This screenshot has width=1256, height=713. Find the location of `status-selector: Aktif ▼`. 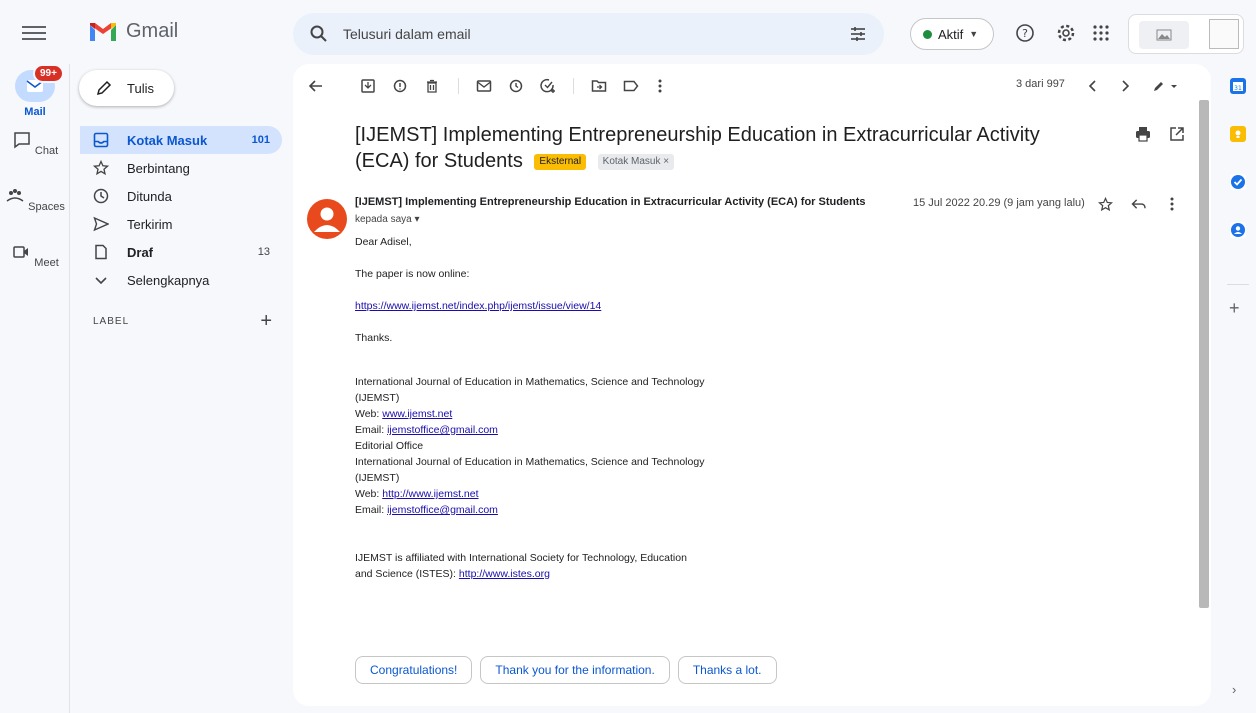

status-selector: Aktif ▼ is located at coordinates (952, 34).